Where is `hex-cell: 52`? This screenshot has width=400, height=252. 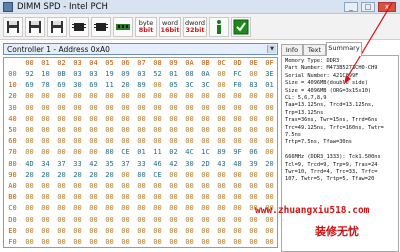 hex-cell: 52 is located at coordinates (157, 74).